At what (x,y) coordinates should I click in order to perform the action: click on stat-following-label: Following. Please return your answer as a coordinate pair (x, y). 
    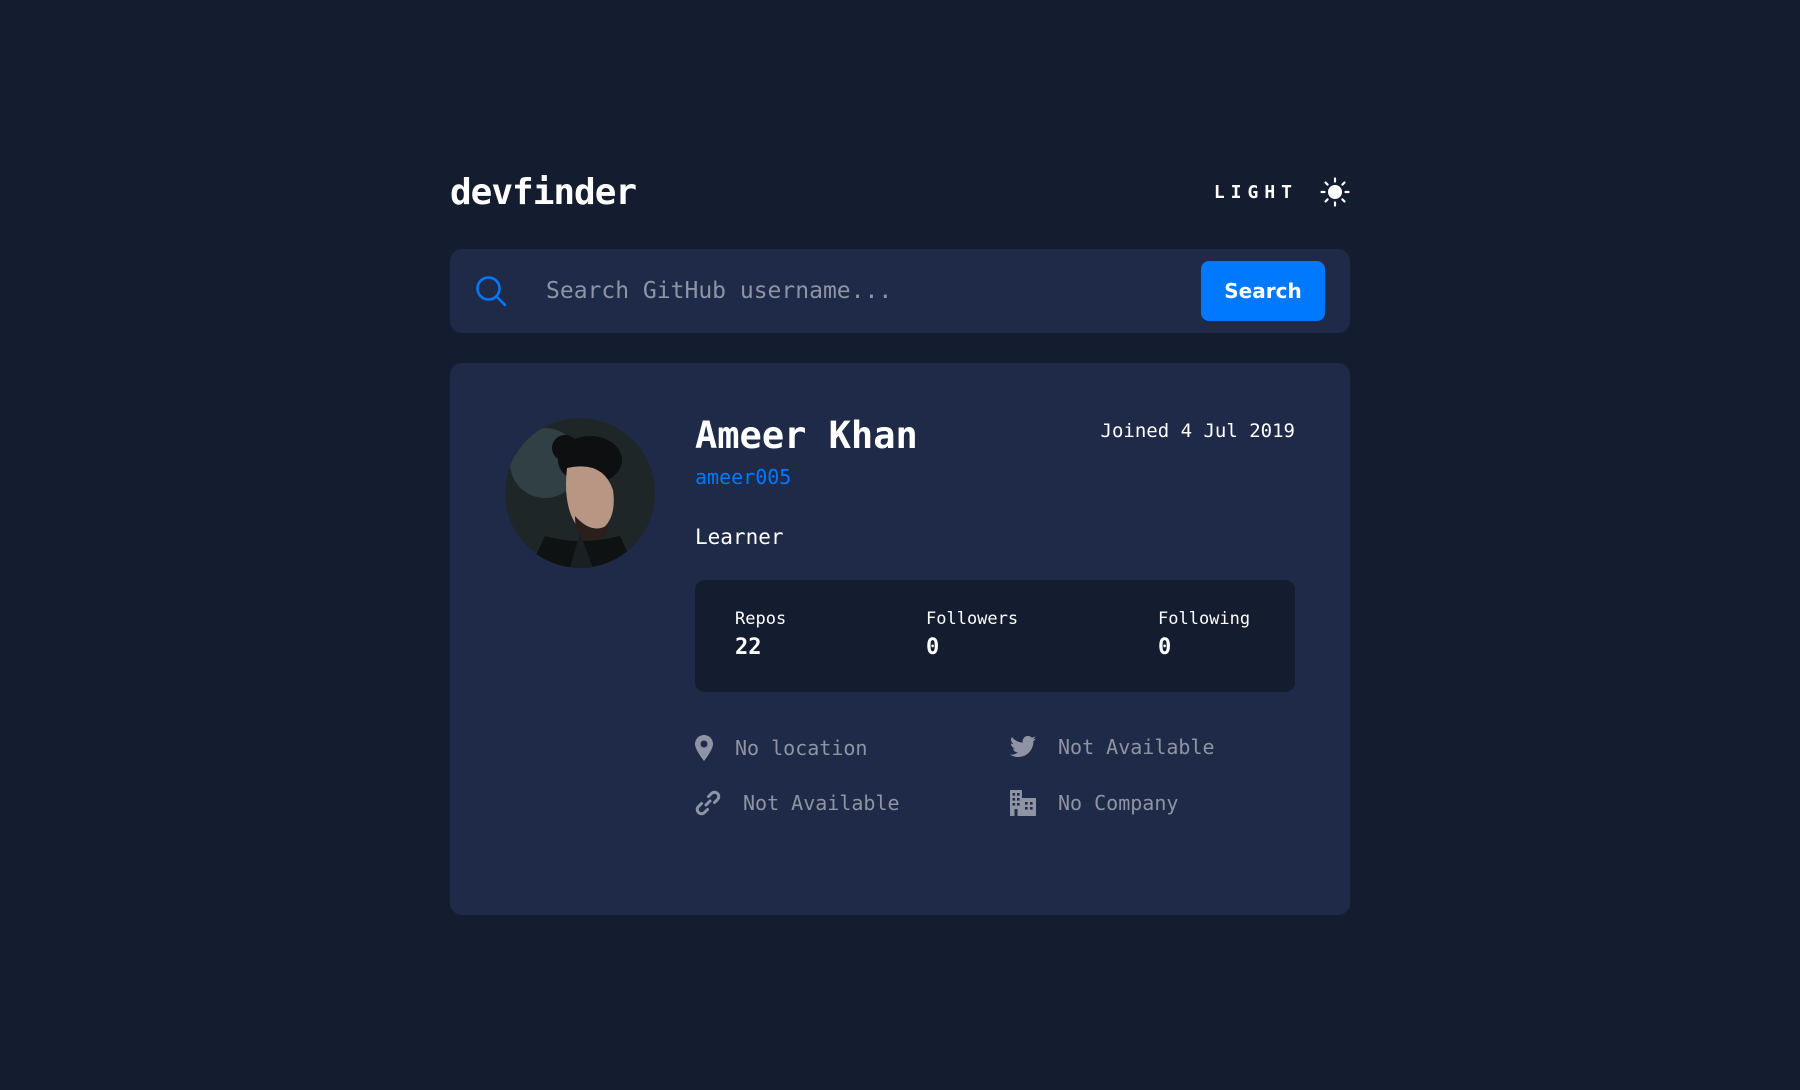
    Looking at the image, I should click on (1204, 619).